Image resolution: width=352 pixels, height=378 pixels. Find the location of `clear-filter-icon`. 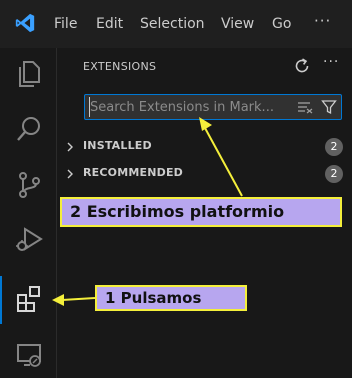

clear-filter-icon is located at coordinates (305, 107).